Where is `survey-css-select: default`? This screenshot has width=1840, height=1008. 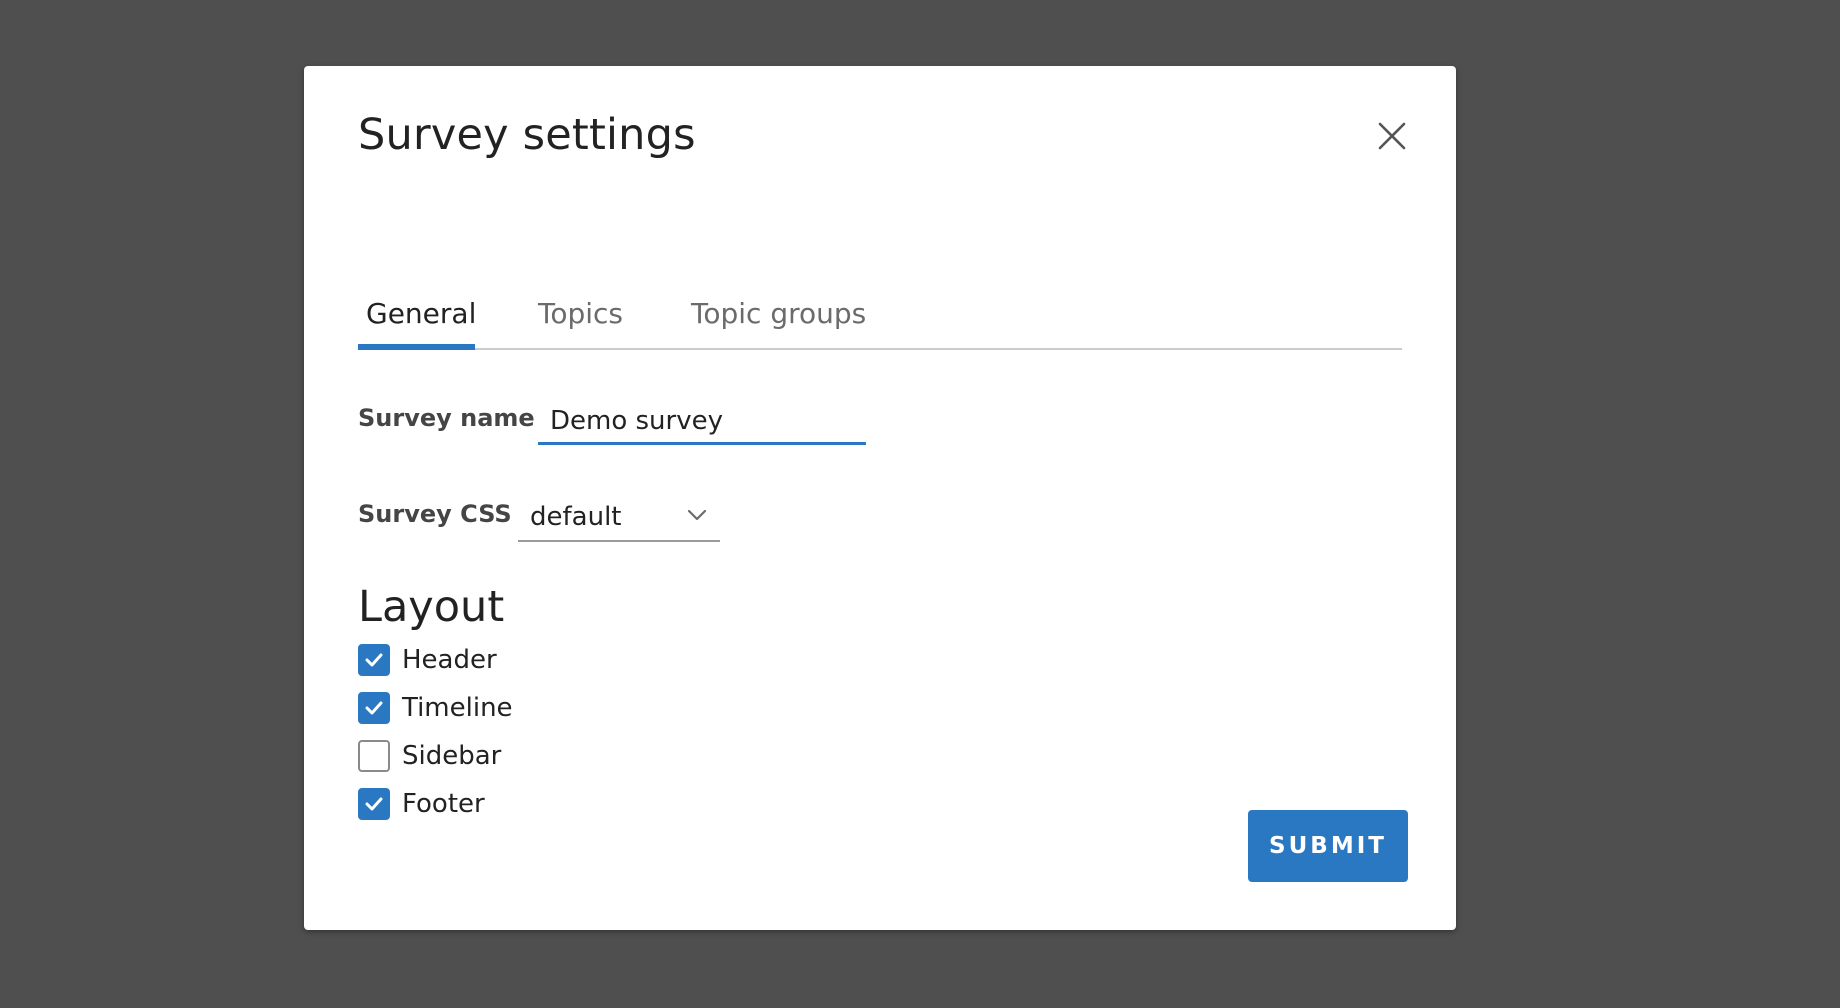
survey-css-select: default is located at coordinates (619, 518).